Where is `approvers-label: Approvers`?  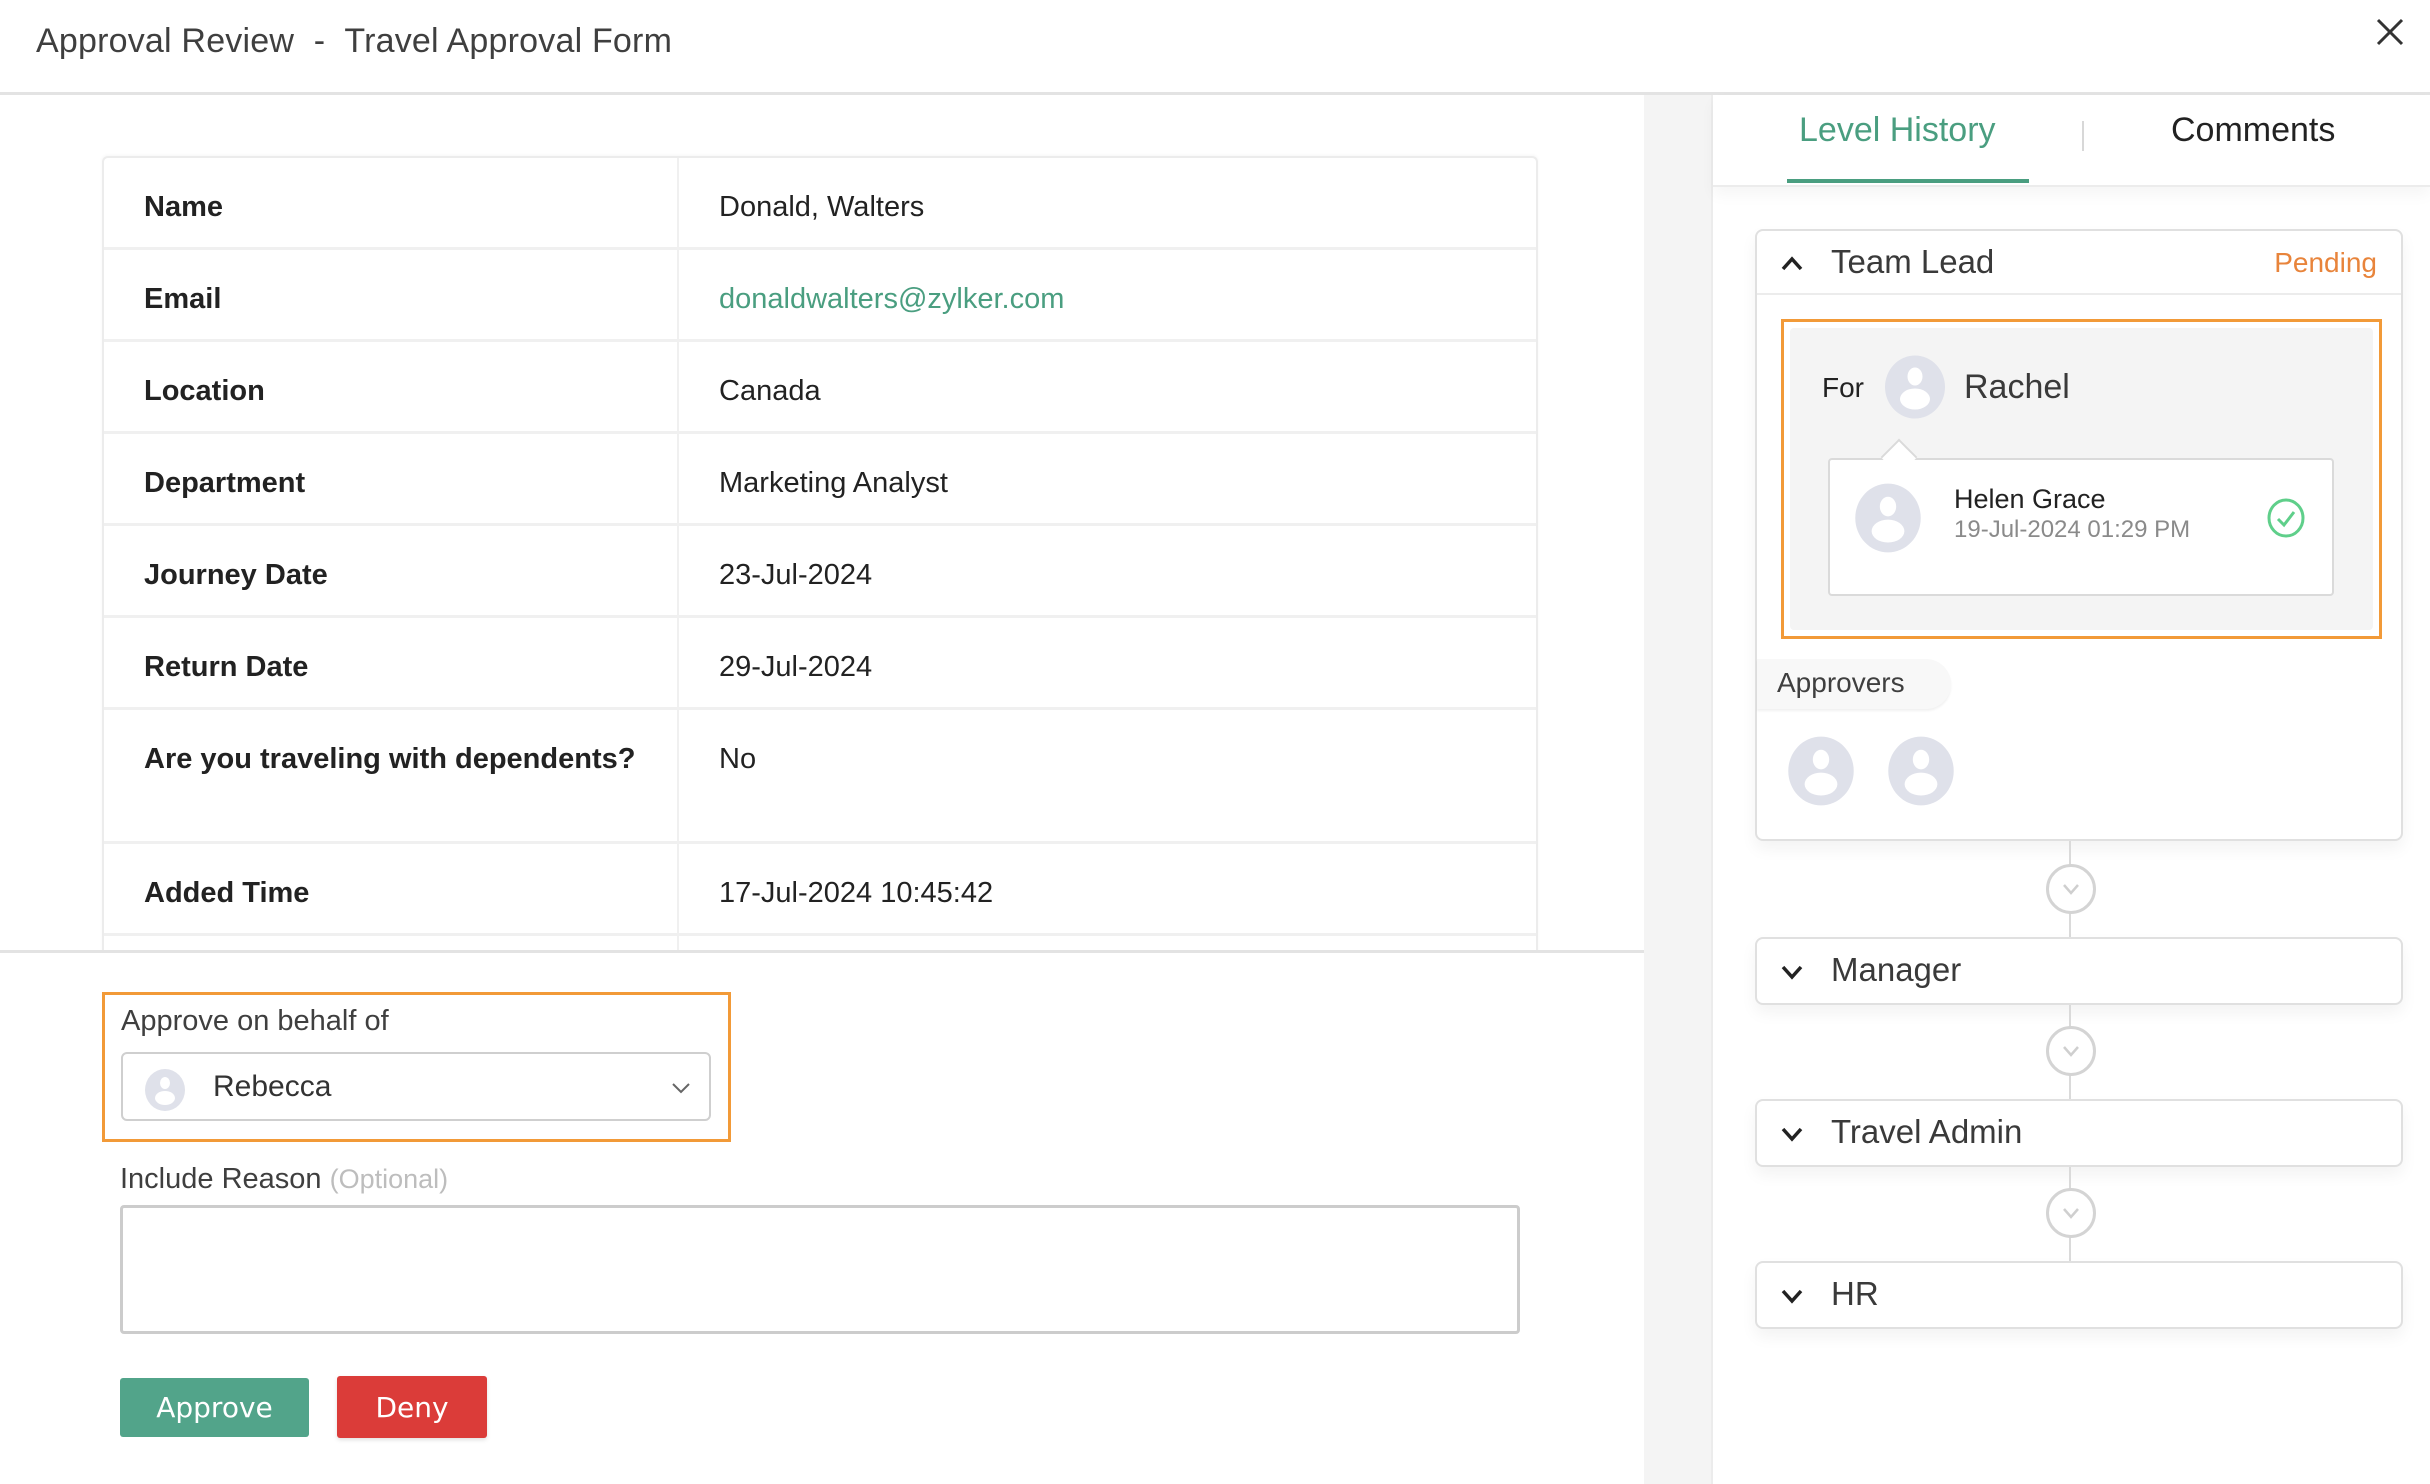
approvers-label: Approvers is located at coordinates (1854, 684).